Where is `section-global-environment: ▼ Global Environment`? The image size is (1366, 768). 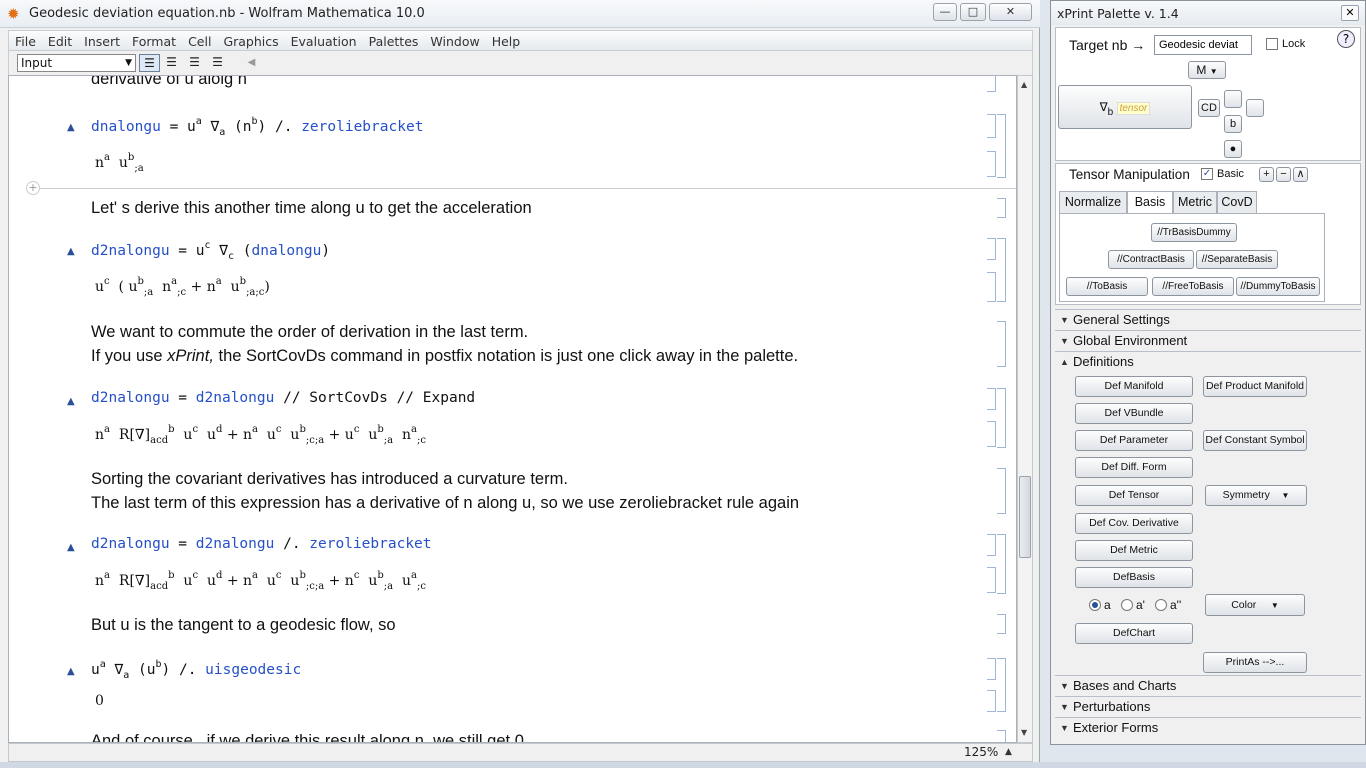 section-global-environment: ▼ Global Environment is located at coordinates (1208, 340).